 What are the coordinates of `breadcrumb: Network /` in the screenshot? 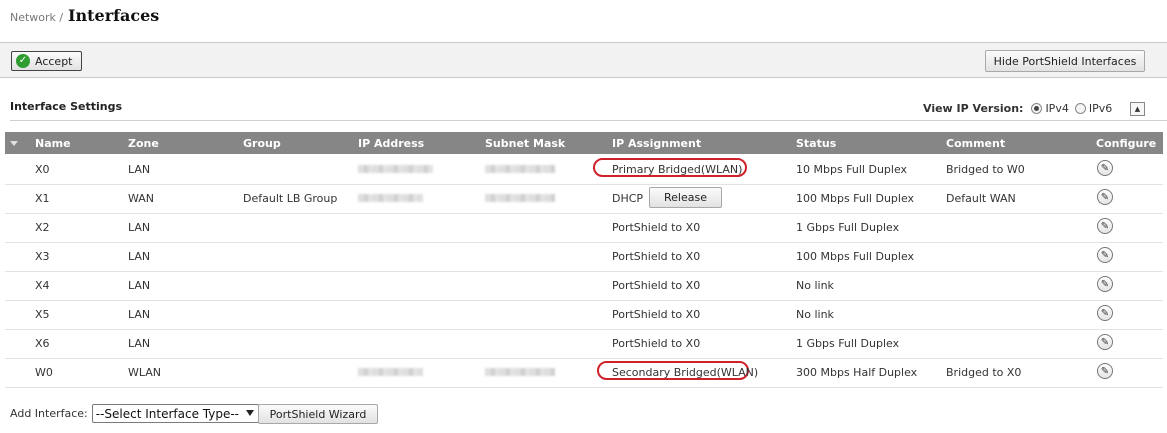 It's located at (36, 17).